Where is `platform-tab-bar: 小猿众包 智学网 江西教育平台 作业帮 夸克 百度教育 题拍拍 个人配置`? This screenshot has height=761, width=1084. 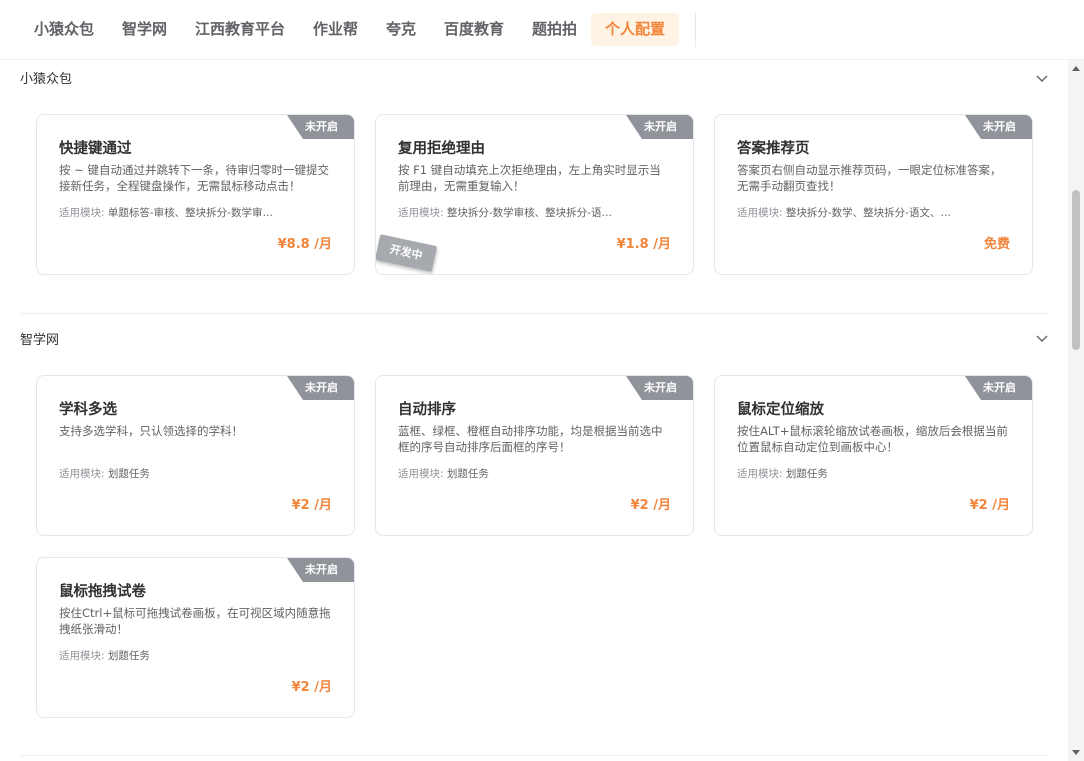
platform-tab-bar: 小猿众包 智学网 江西教育平台 作业帮 夸克 百度教育 题拍拍 个人配置 is located at coordinates (542, 30).